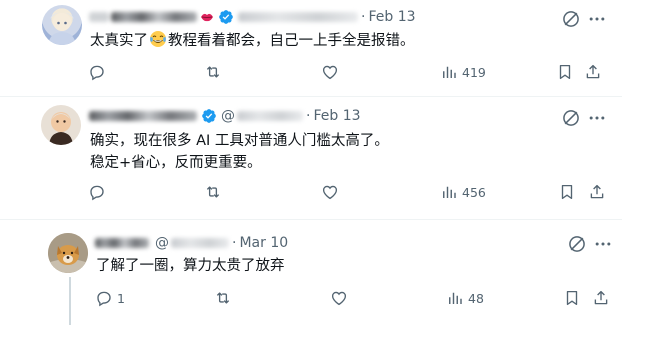  I want to click on tweet-actions: 419, so click(368, 72).